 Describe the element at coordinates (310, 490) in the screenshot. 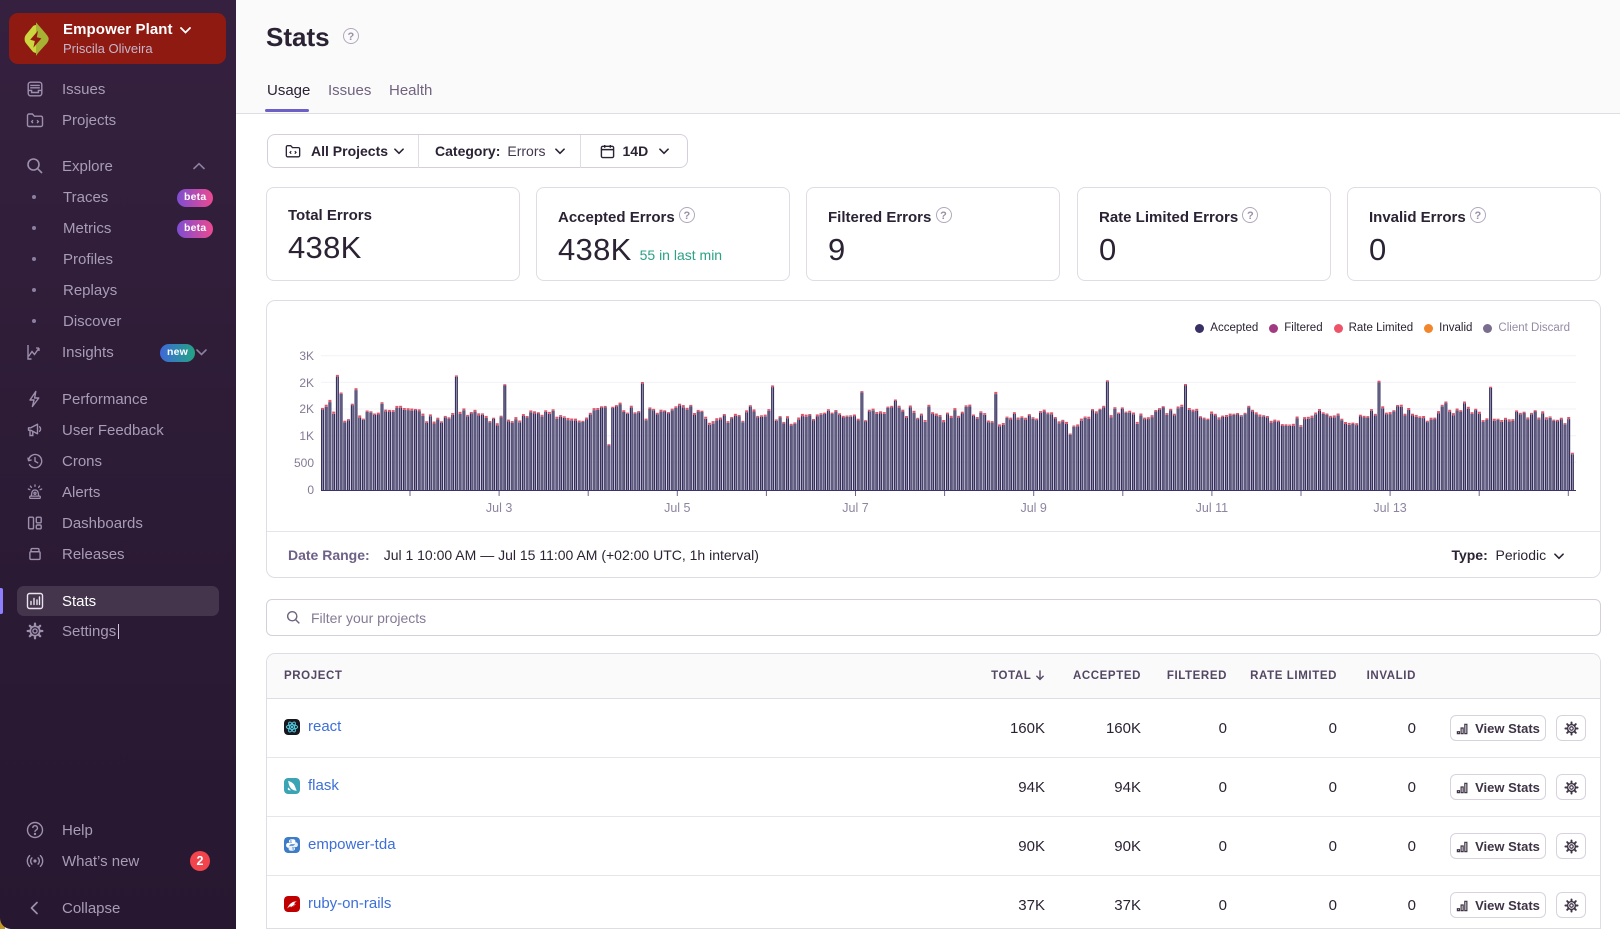

I see `svg-text: 0` at that location.